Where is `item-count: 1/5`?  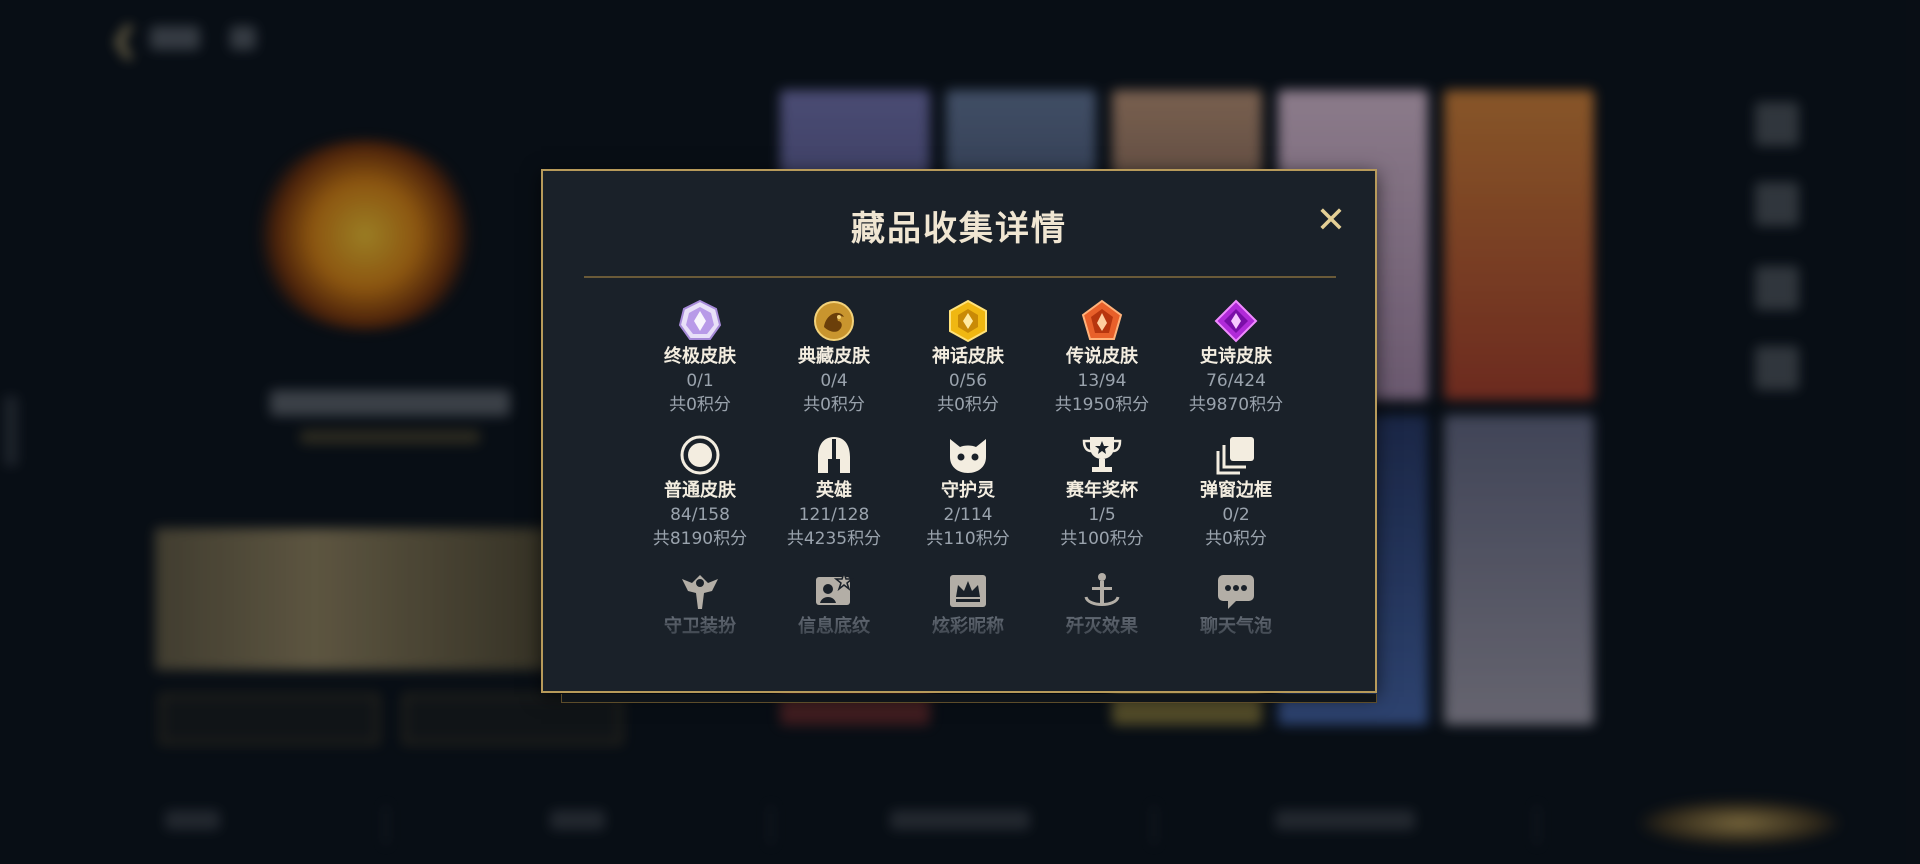
item-count: 1/5 is located at coordinates (1102, 515).